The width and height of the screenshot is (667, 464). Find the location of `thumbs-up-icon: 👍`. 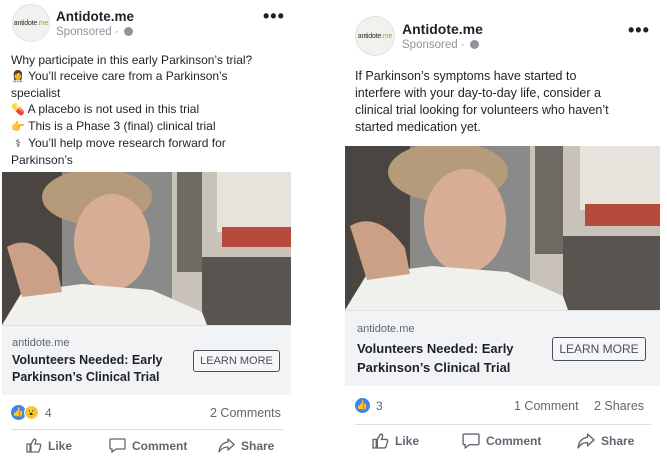

thumbs-up-icon: 👍 is located at coordinates (362, 405).